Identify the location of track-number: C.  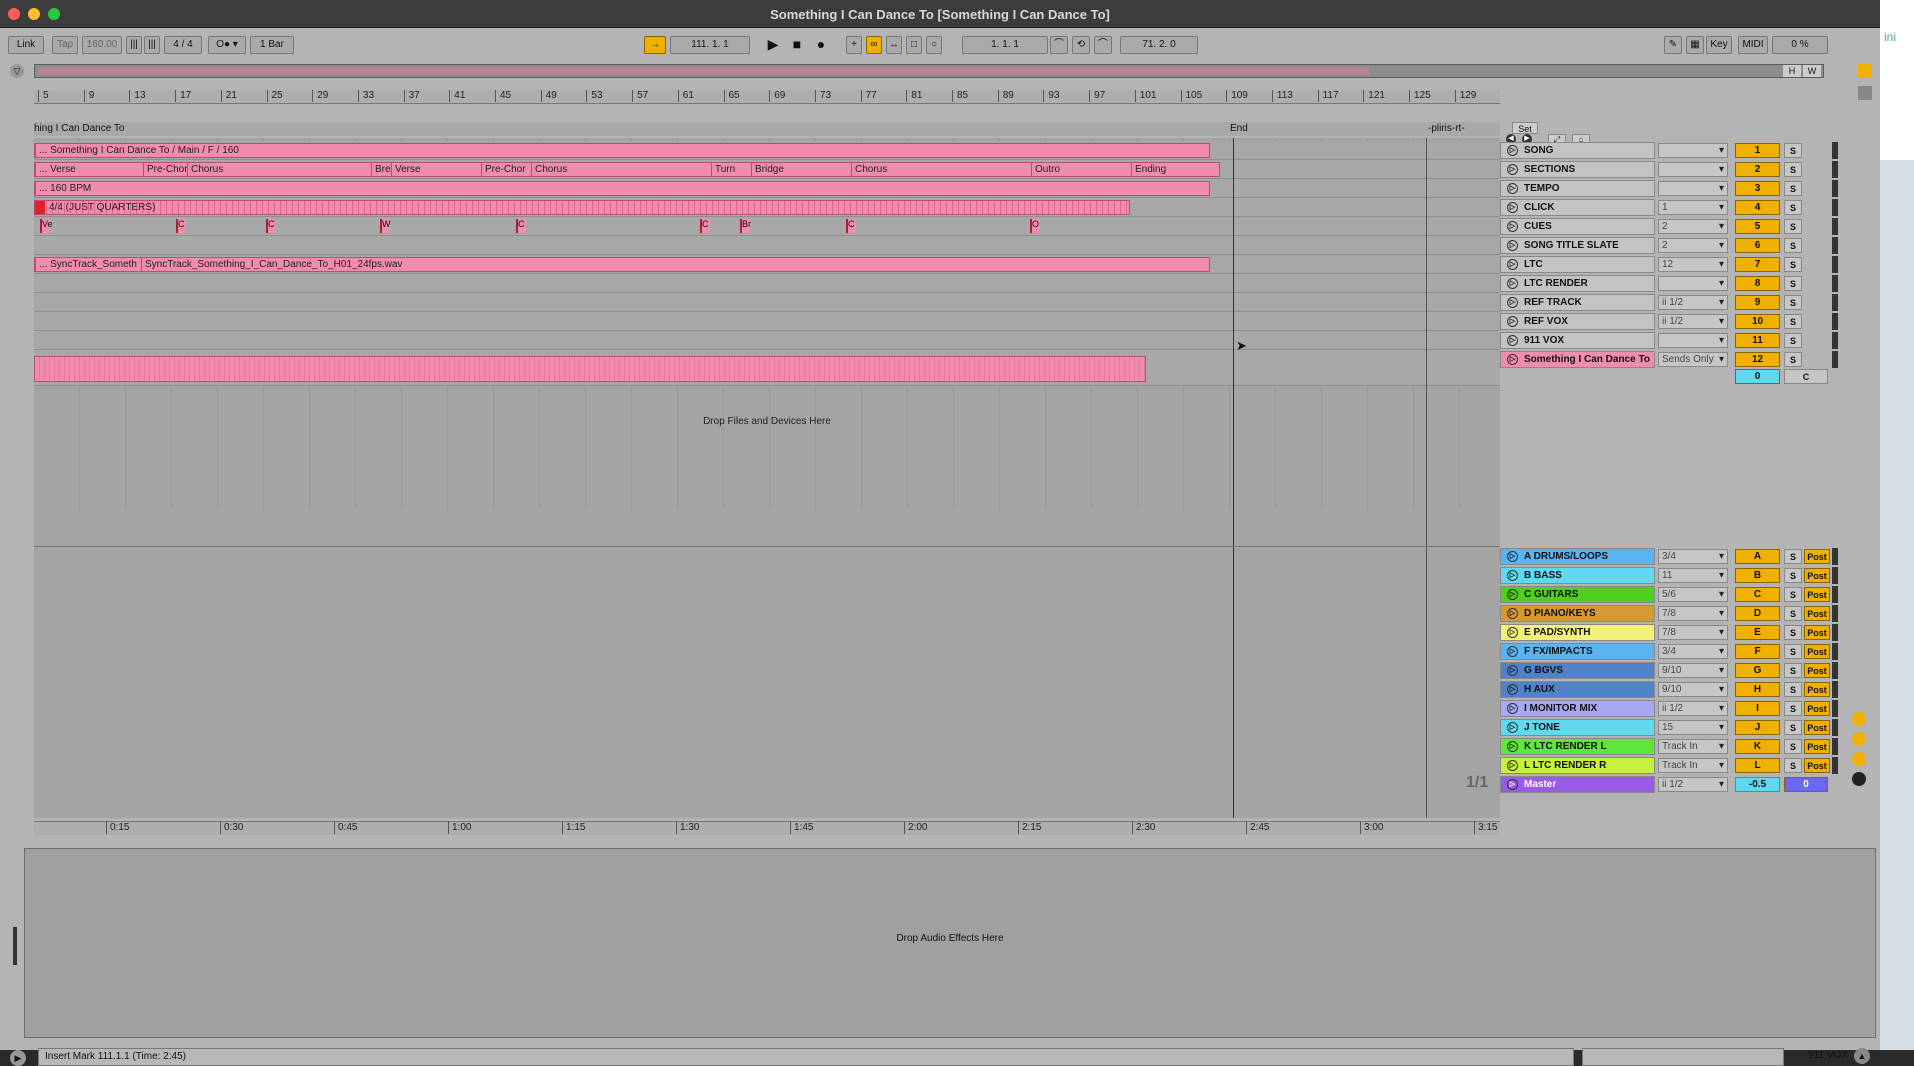
(1757, 594).